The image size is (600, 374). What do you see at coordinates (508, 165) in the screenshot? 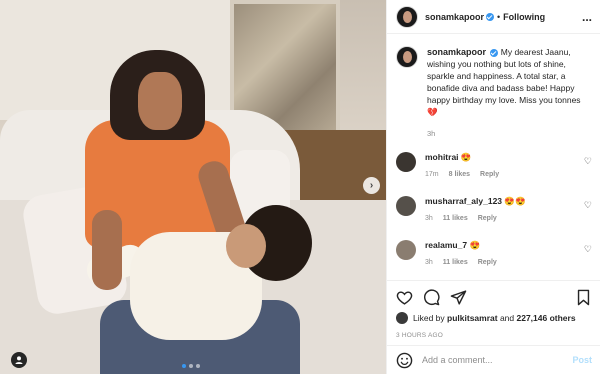
I see `comment-body: mohitrai 😍 17m 8 likes Reply` at bounding box center [508, 165].